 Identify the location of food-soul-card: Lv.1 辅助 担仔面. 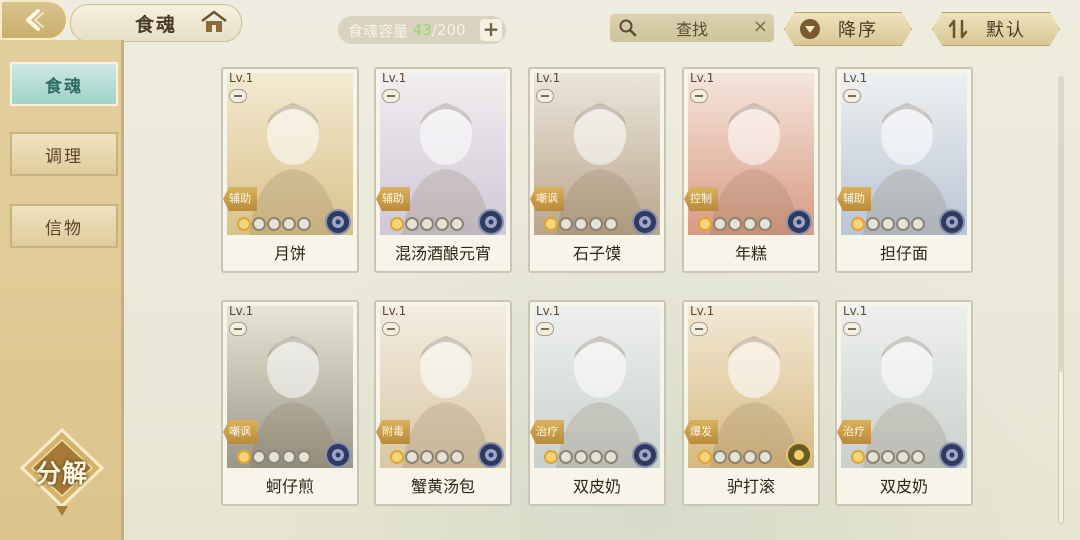
(904, 170).